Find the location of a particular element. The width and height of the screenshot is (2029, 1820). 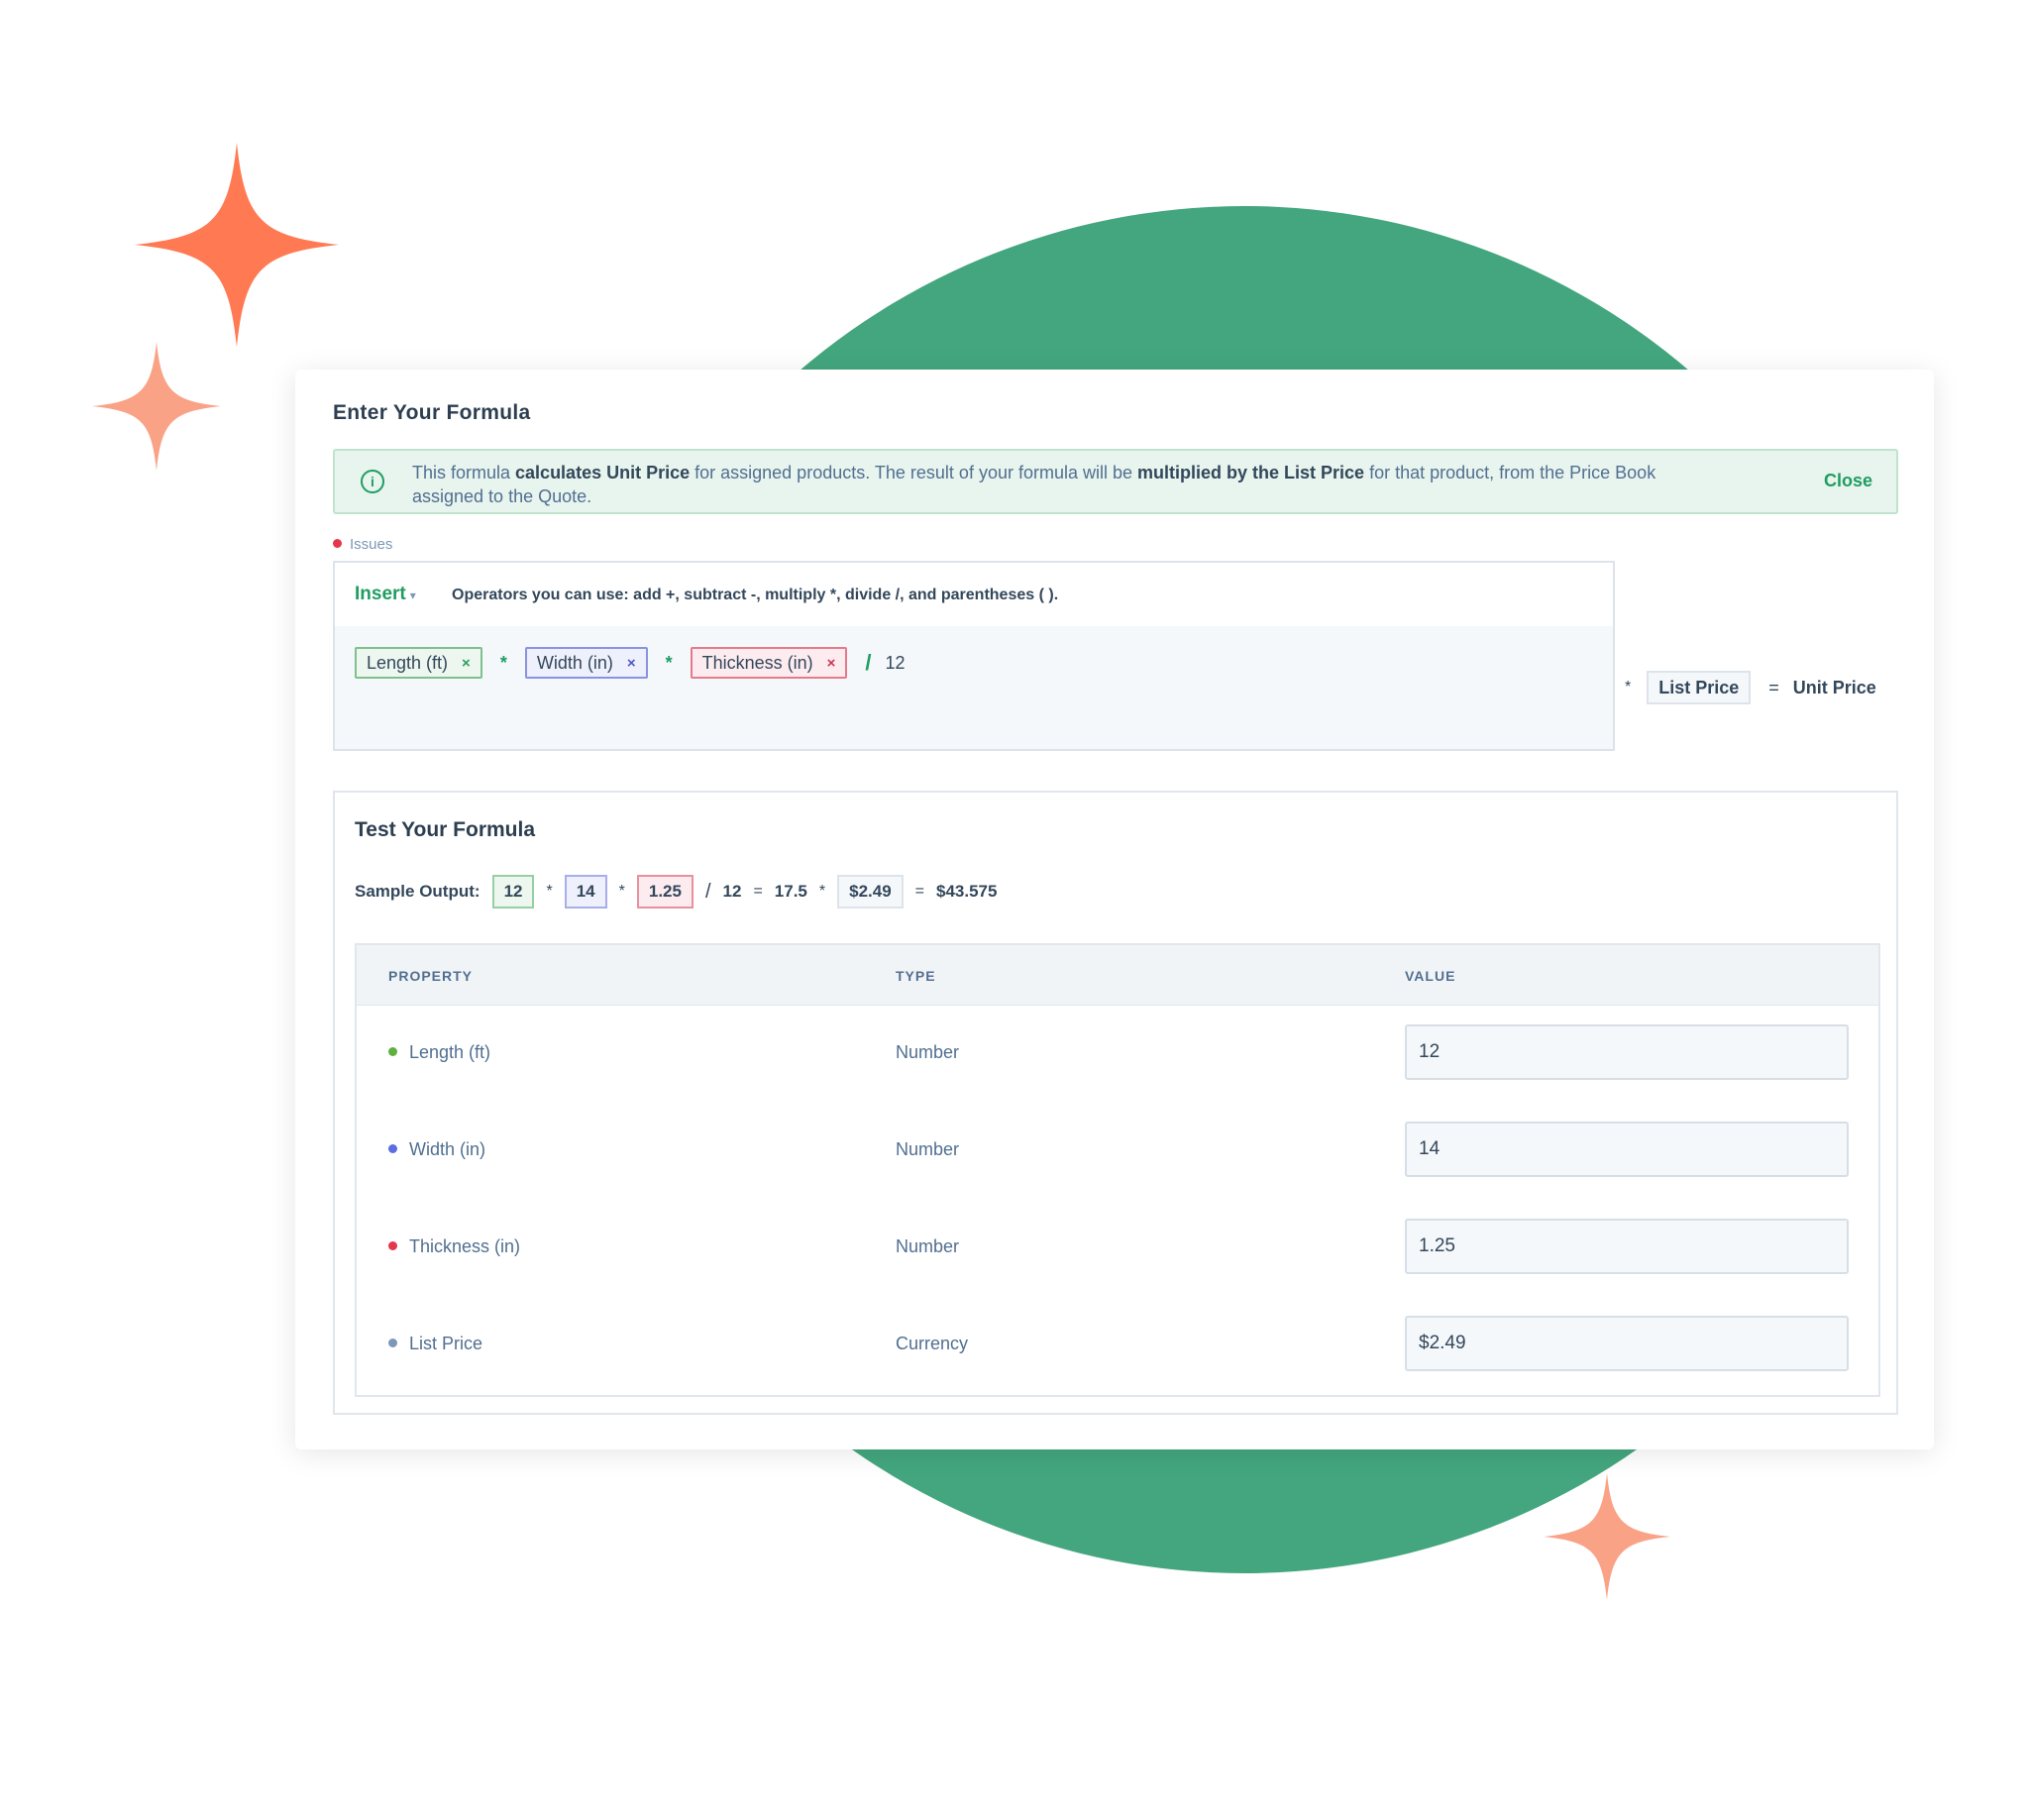

property-name: Thickness (in) is located at coordinates (454, 1246).